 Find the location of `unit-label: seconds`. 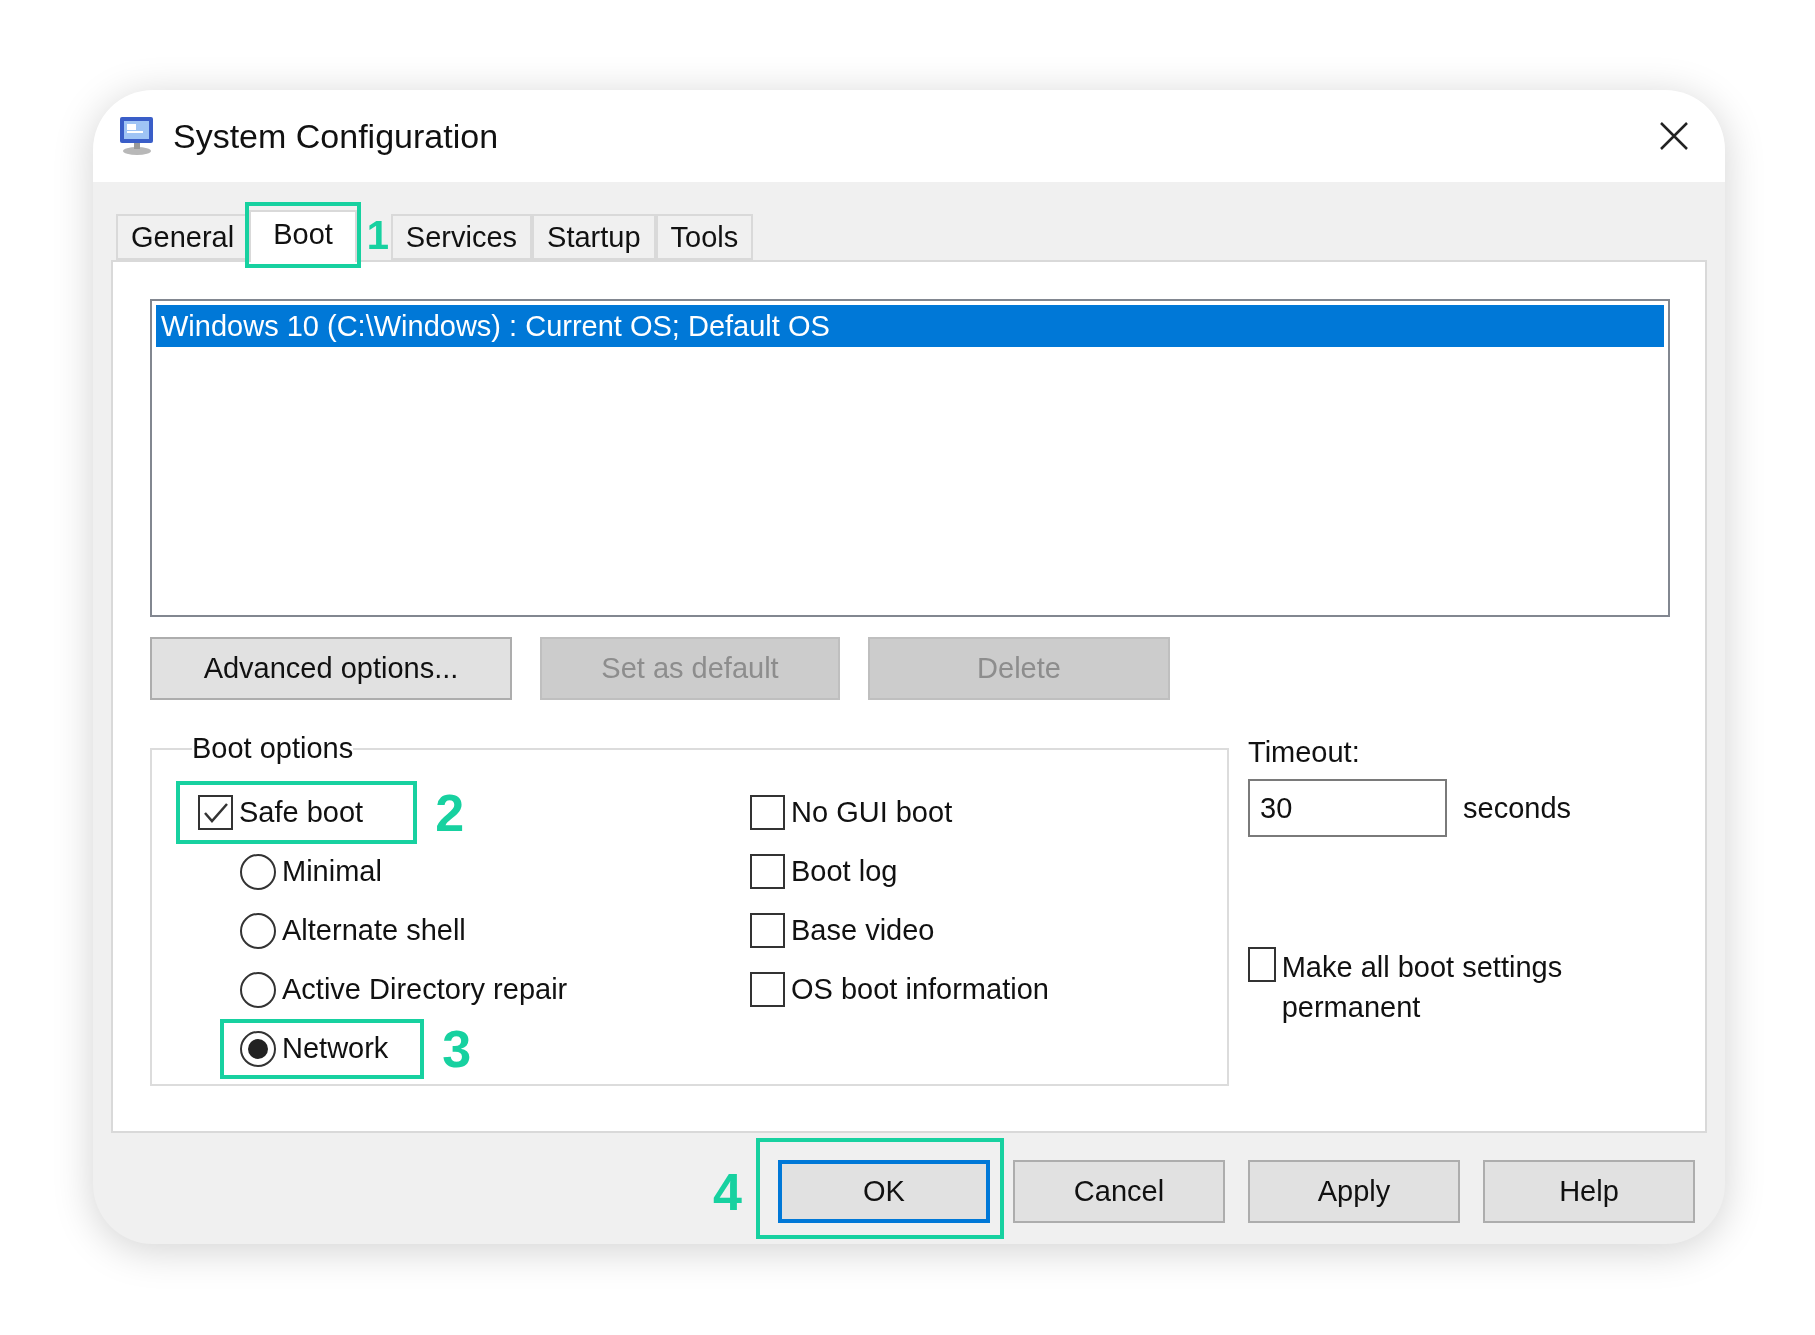

unit-label: seconds is located at coordinates (1517, 808).